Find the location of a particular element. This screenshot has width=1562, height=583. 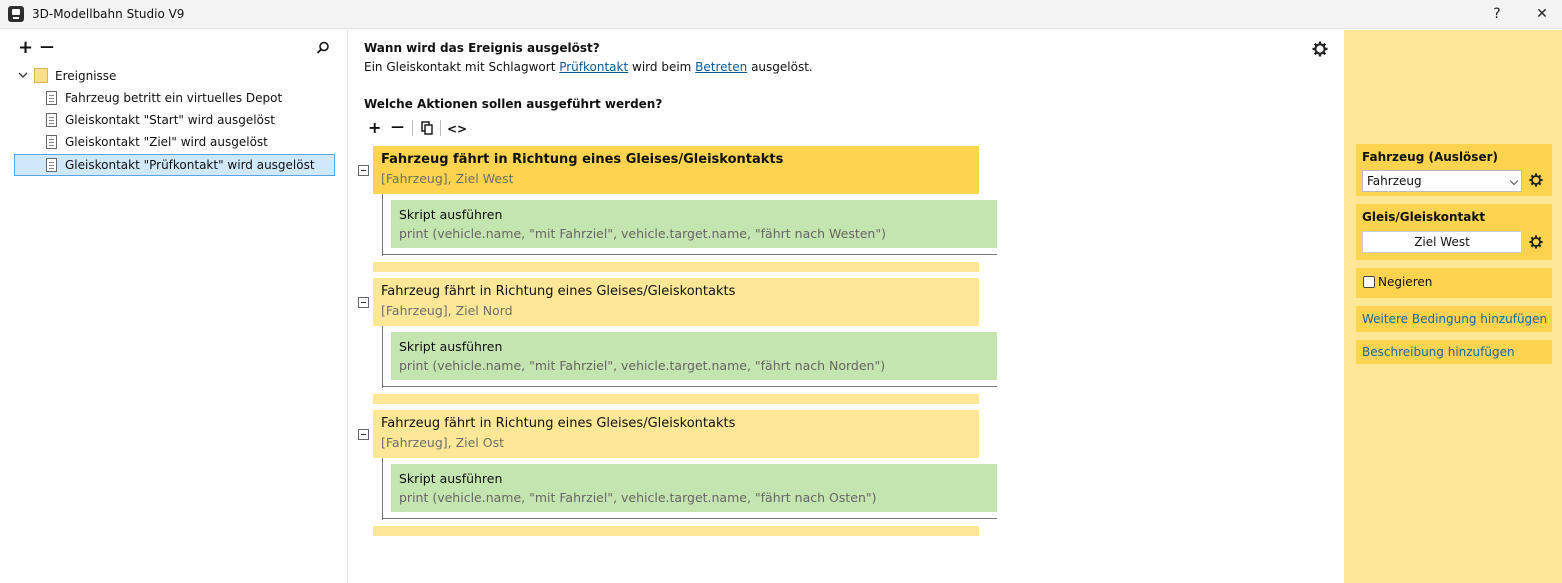

add-event-button: + is located at coordinates (25, 48).